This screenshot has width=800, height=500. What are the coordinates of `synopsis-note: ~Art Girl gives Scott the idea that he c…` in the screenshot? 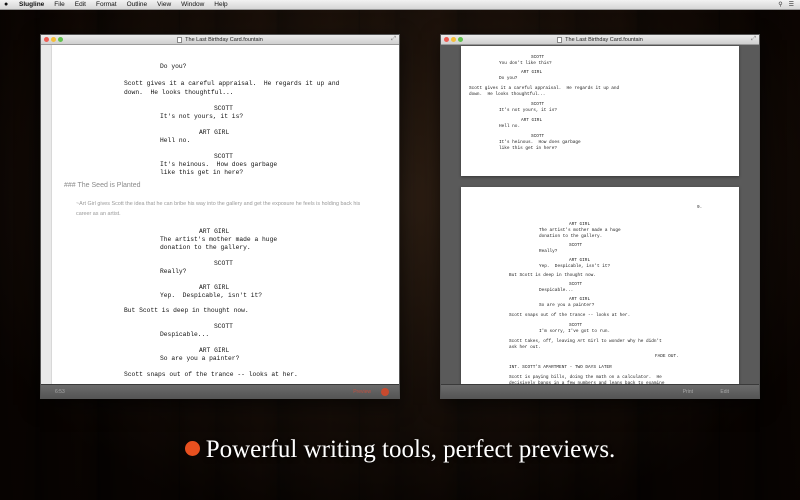 It's located at (218, 209).